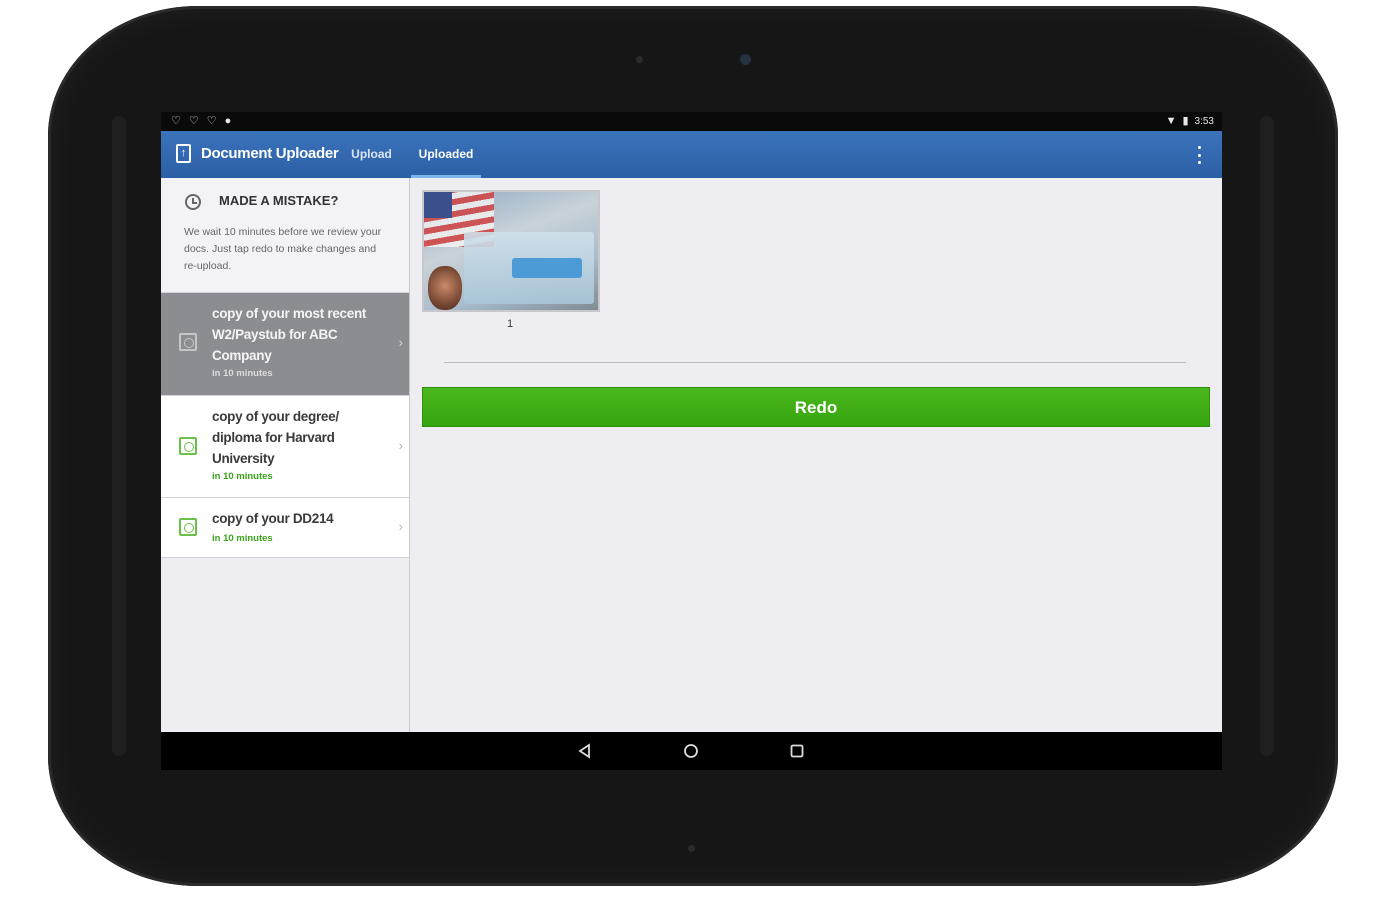 The image size is (1384, 900). I want to click on document-label: copy of your DD214, so click(273, 518).